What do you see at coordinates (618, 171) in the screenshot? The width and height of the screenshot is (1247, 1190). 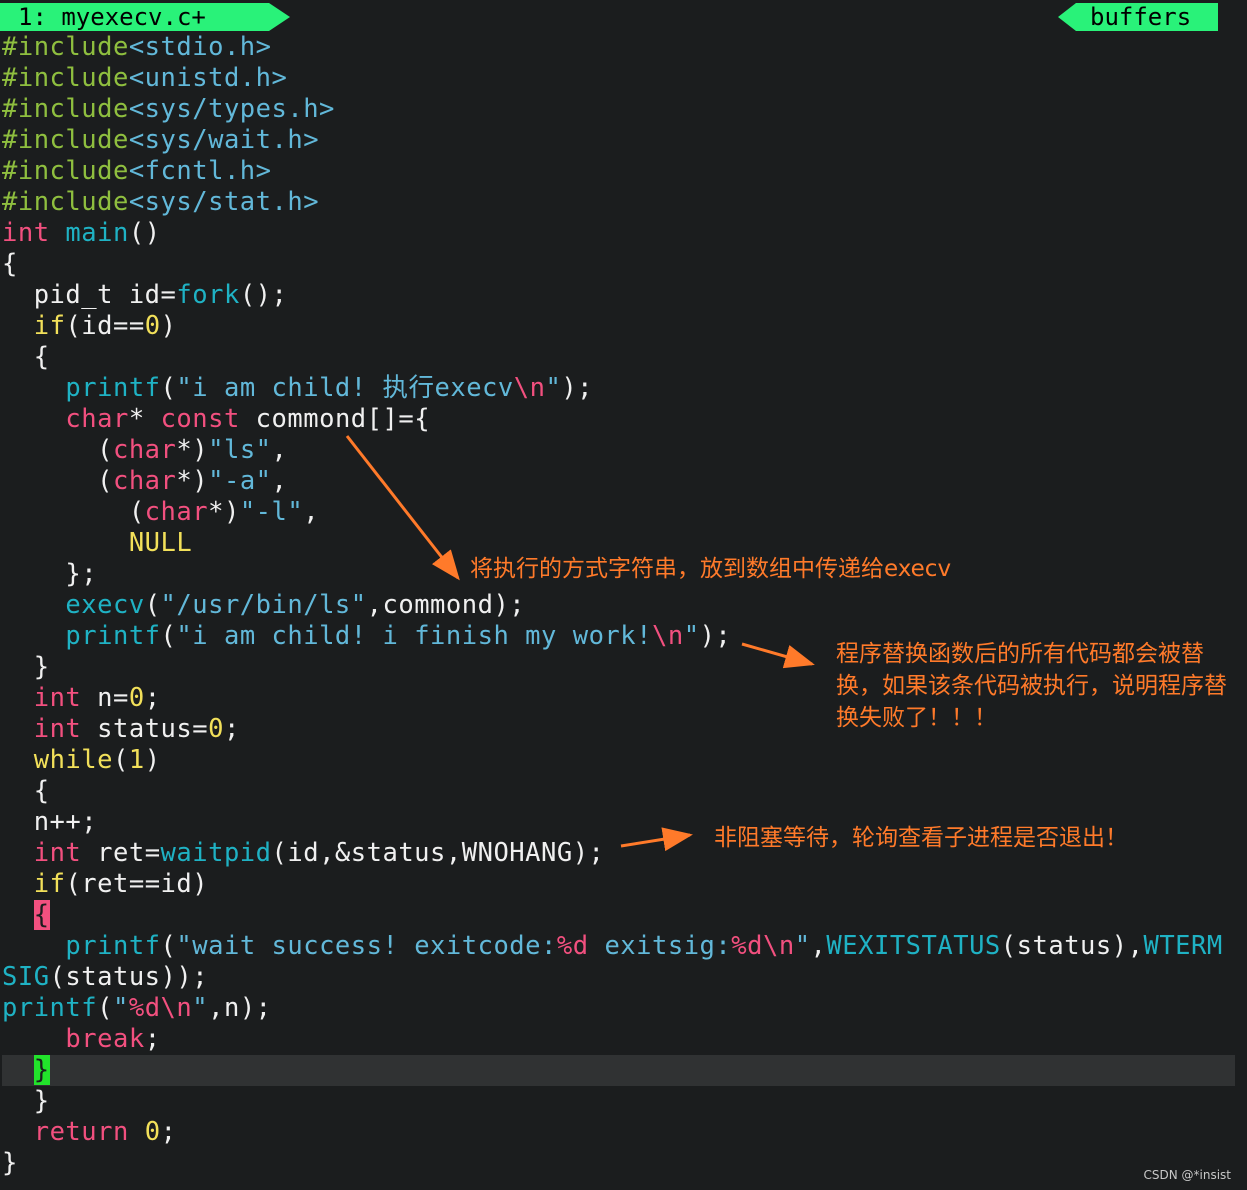 I see `code-line: #include<fcntl.h>` at bounding box center [618, 171].